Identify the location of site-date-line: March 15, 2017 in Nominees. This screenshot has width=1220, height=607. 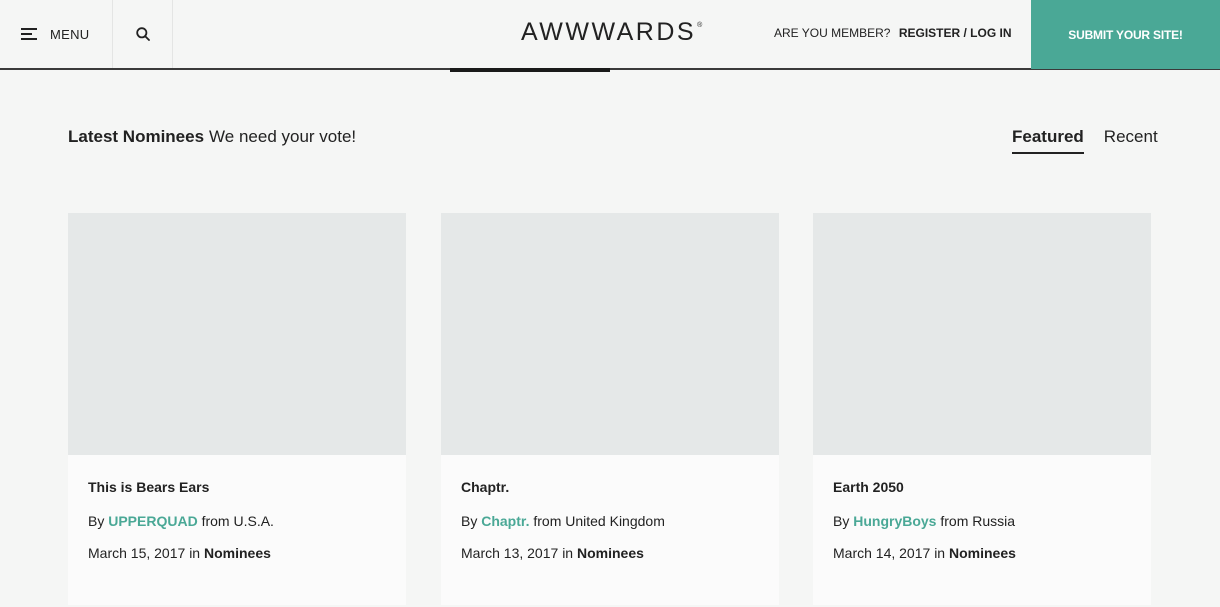
(237, 553).